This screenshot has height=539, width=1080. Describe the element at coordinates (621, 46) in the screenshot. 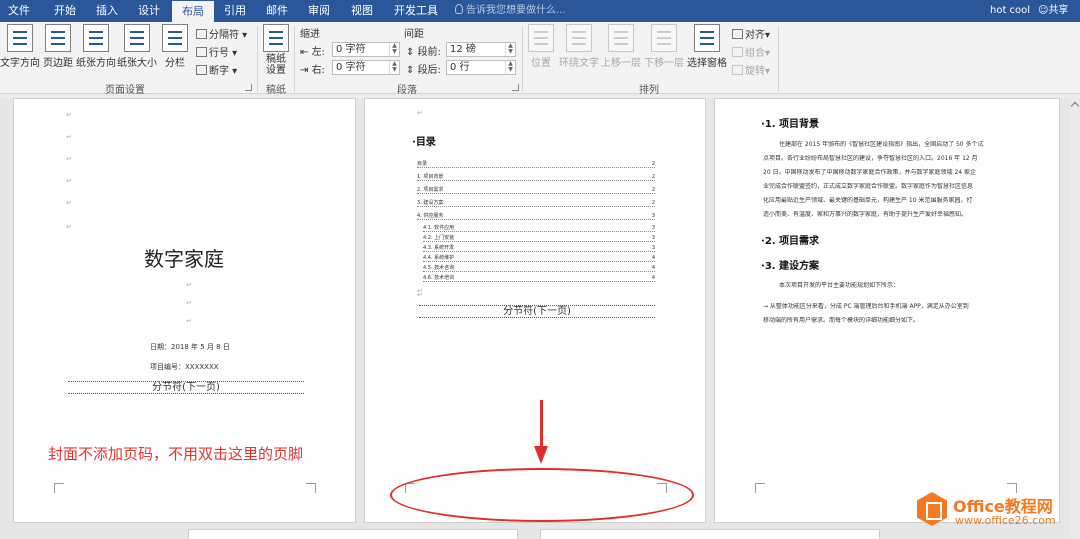

I see `bring-forward-button: 上移一层` at that location.